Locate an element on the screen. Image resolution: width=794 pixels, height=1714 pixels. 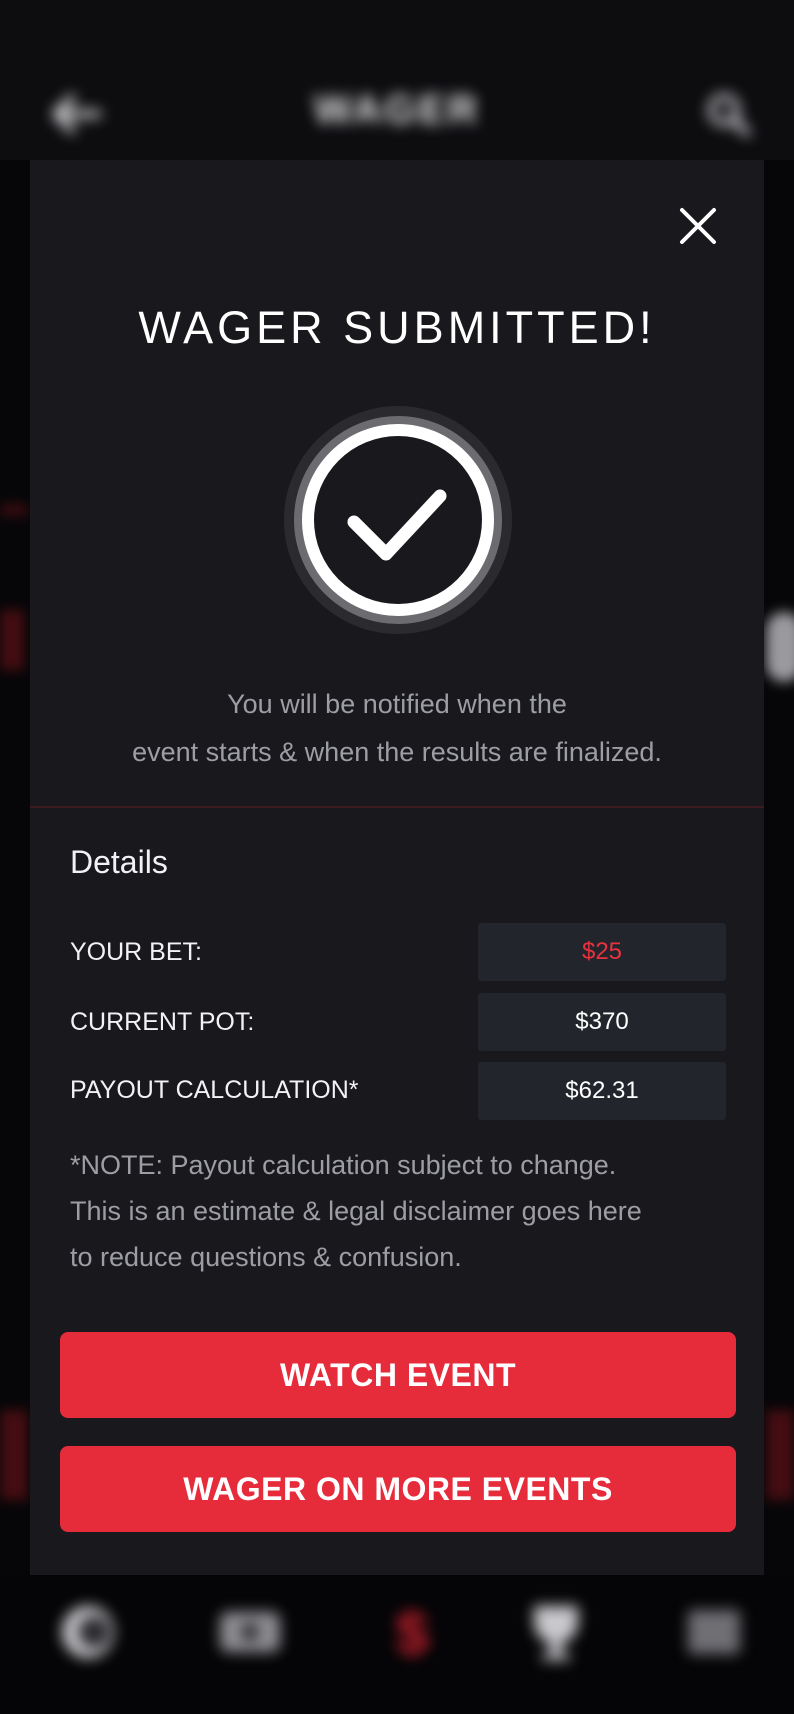
close-button is located at coordinates (698, 226).